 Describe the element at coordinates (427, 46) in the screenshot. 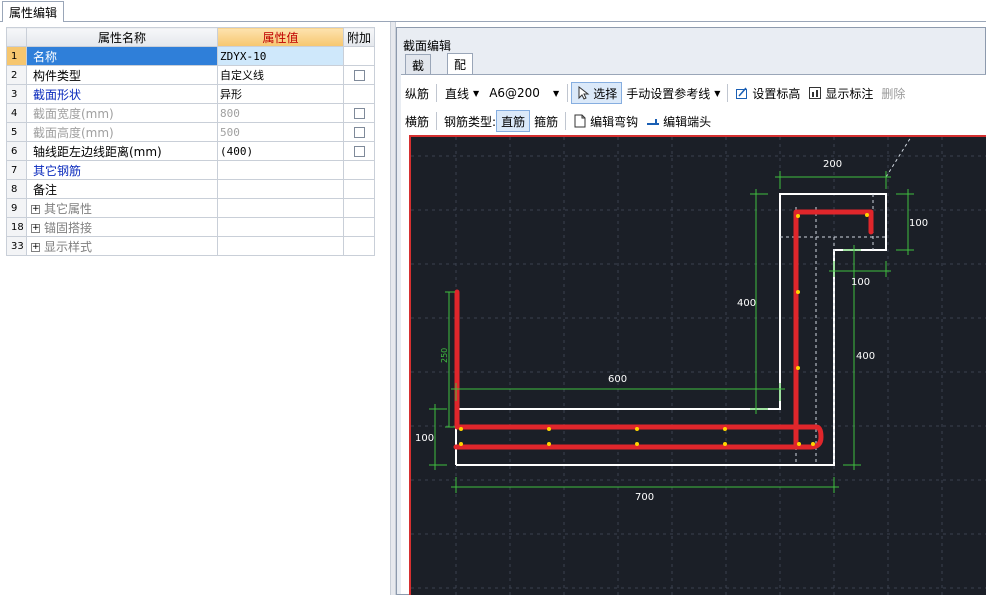

I see `panel-title: 截面编辑` at that location.